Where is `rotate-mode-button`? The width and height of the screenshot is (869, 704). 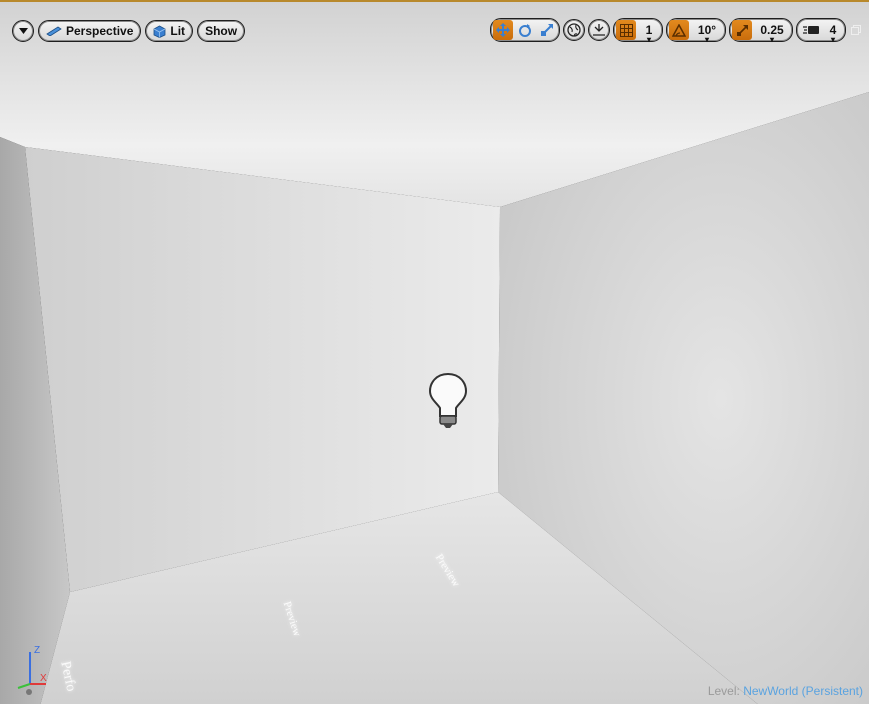
rotate-mode-button is located at coordinates (525, 30).